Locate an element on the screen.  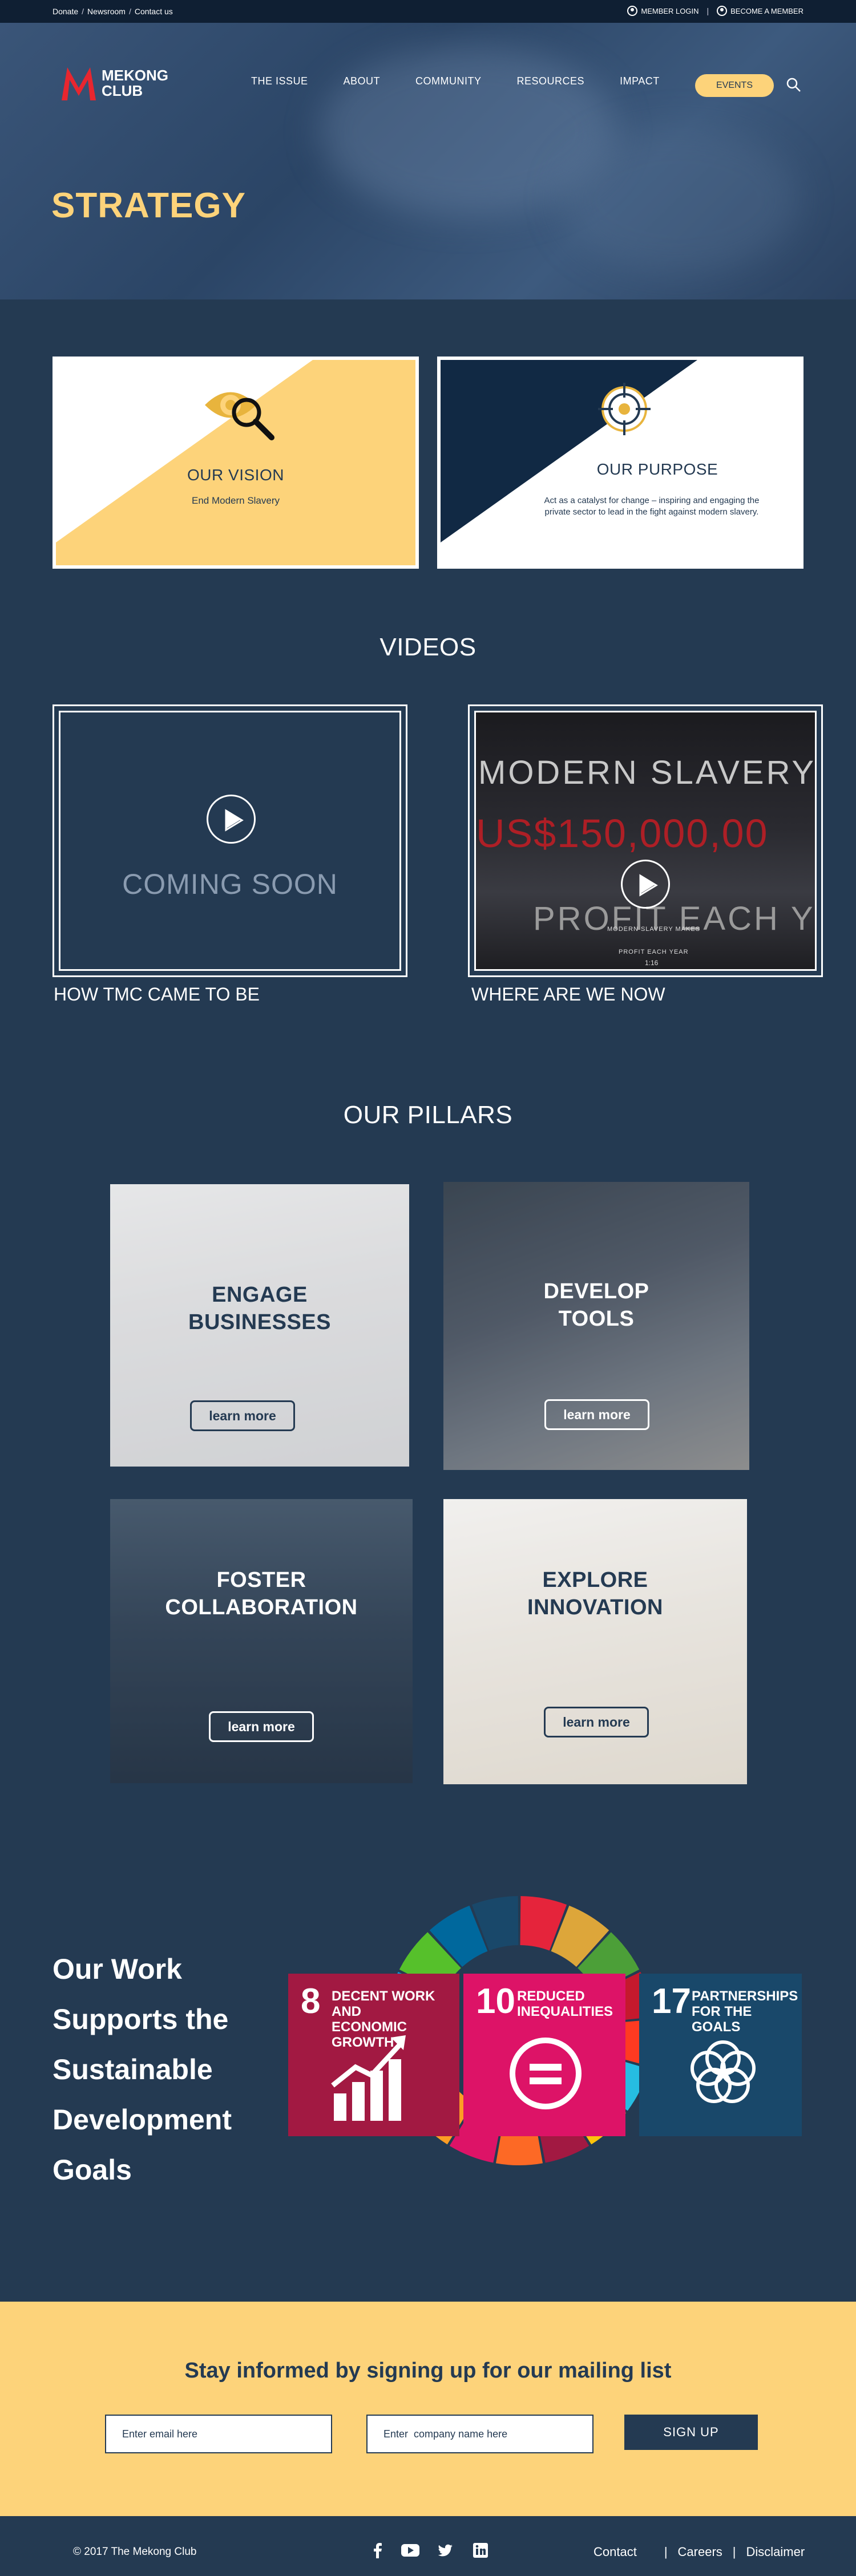
sdg-heading-line: Goals is located at coordinates (92, 2170).